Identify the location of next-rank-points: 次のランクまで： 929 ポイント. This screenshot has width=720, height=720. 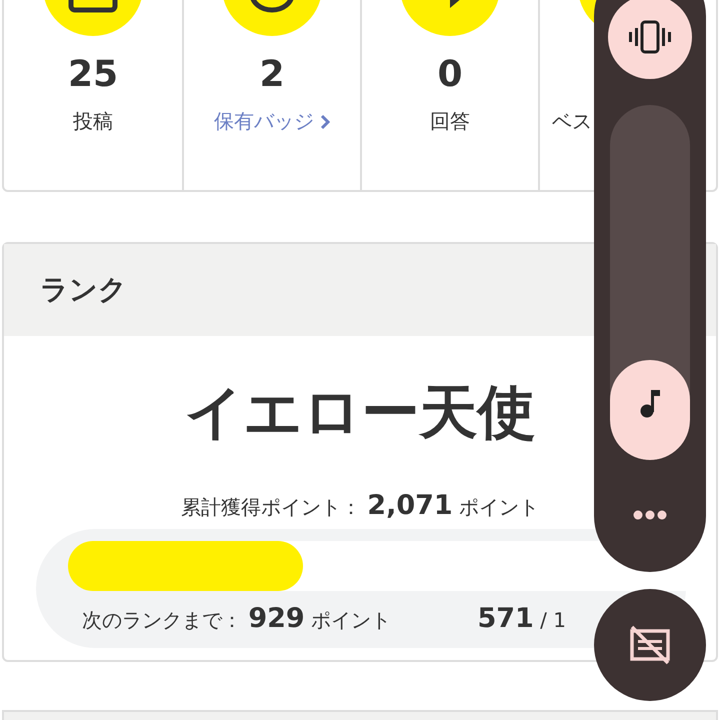
(237, 618).